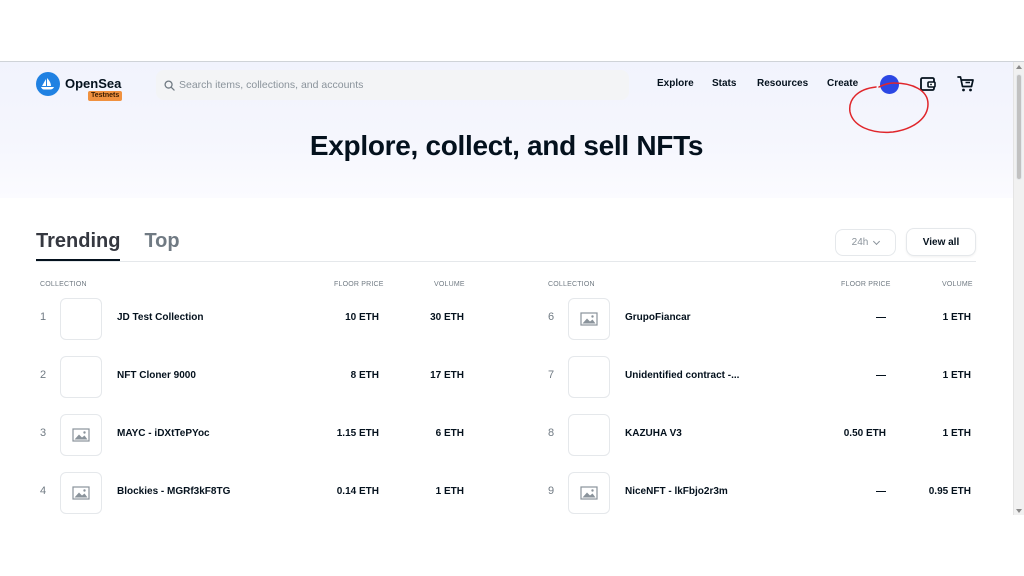 Image resolution: width=1024 pixels, height=576 pixels. What do you see at coordinates (174, 491) in the screenshot?
I see `collection-name: Blockies - MGRf3kF8TG` at bounding box center [174, 491].